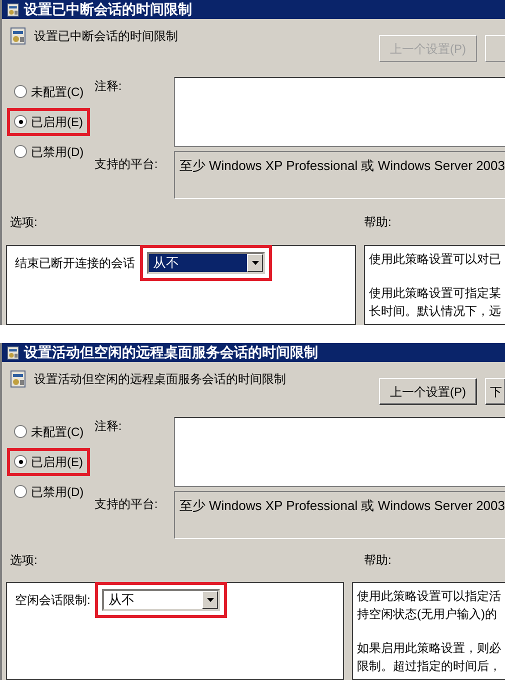 This screenshot has height=680, width=505. What do you see at coordinates (171, 352) in the screenshot?
I see `window-title: 设置活动但空闲的远程桌面服务会话的时间限制` at bounding box center [171, 352].